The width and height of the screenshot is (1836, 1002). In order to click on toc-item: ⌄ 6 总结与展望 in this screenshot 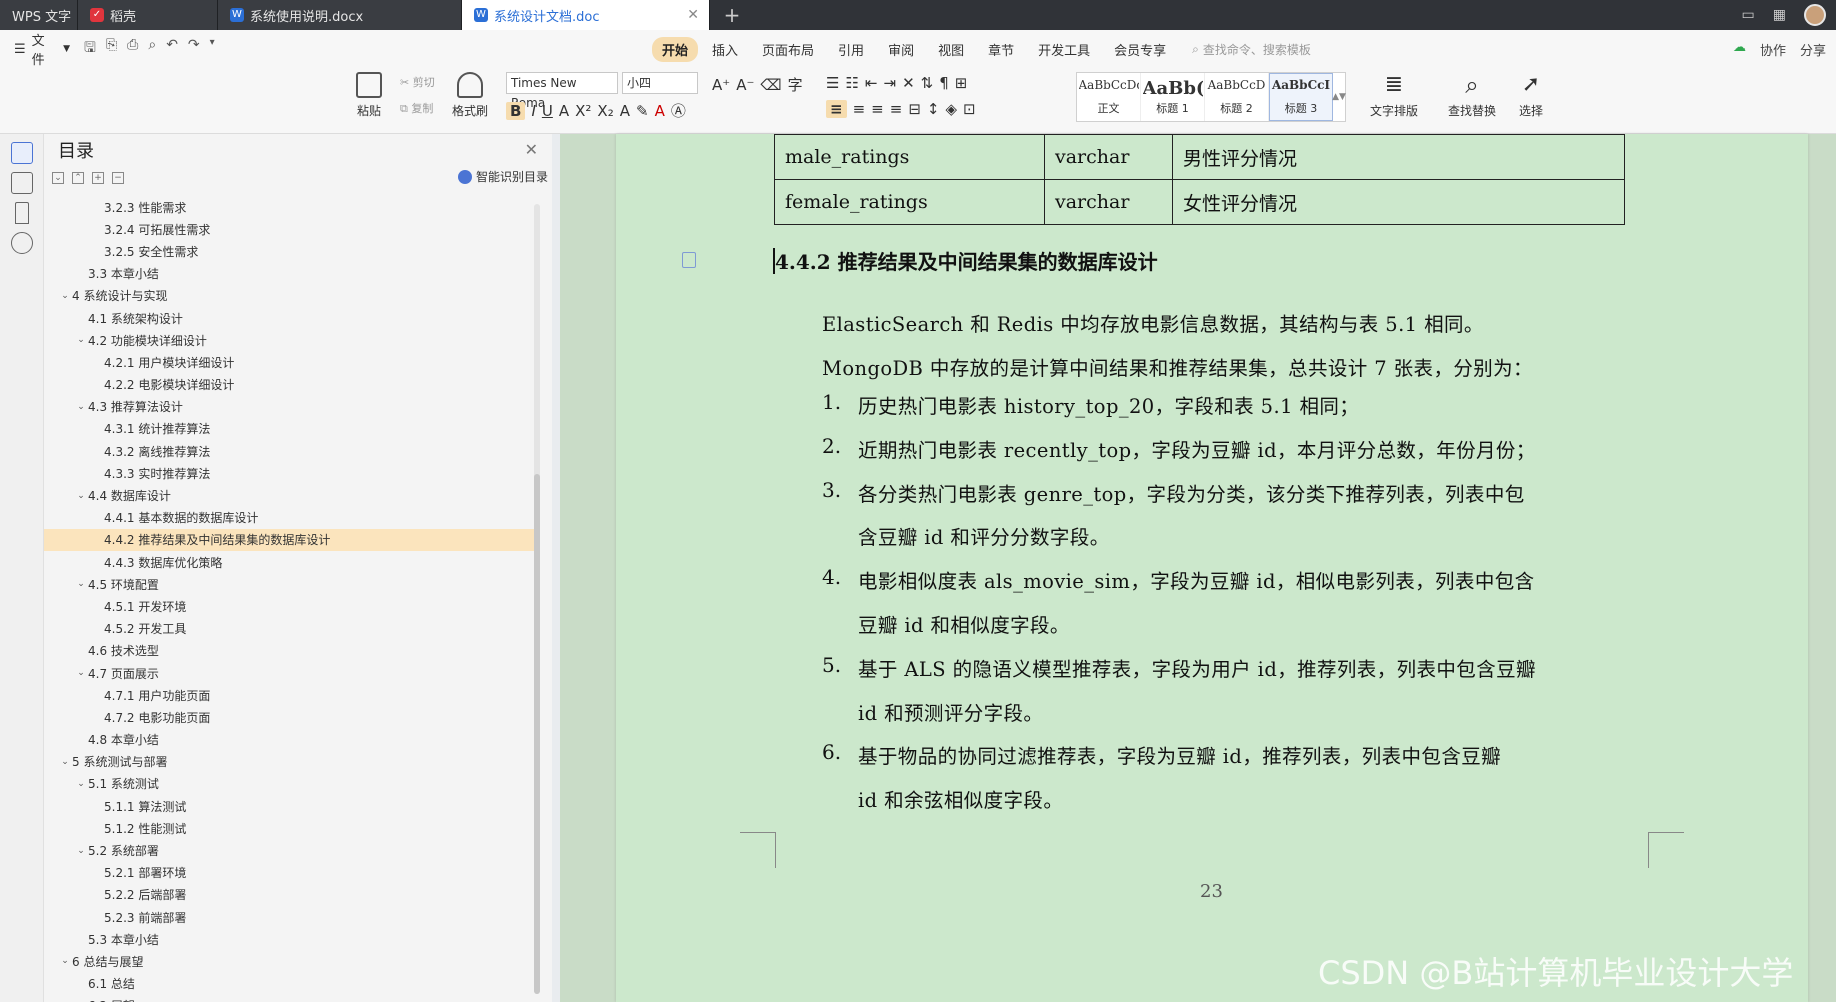, I will do `click(289, 961)`.